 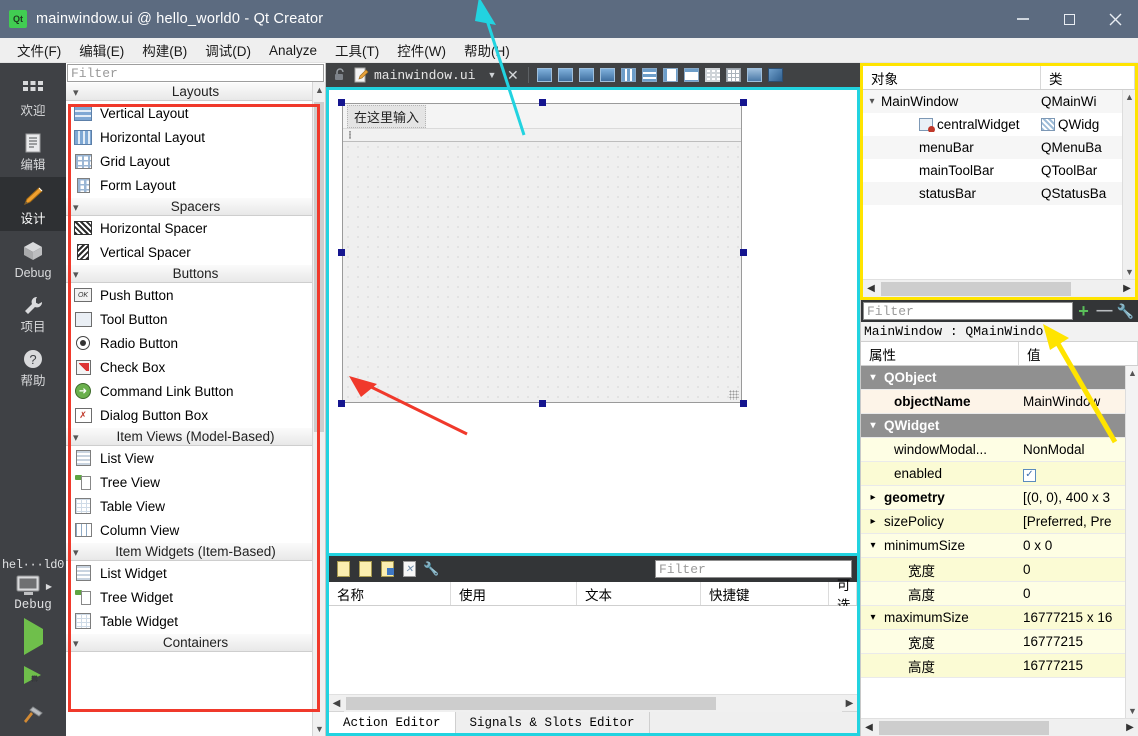 What do you see at coordinates (999, 124) in the screenshot?
I see `tree-row-centralwidget: centralWidget QWidg` at bounding box center [999, 124].